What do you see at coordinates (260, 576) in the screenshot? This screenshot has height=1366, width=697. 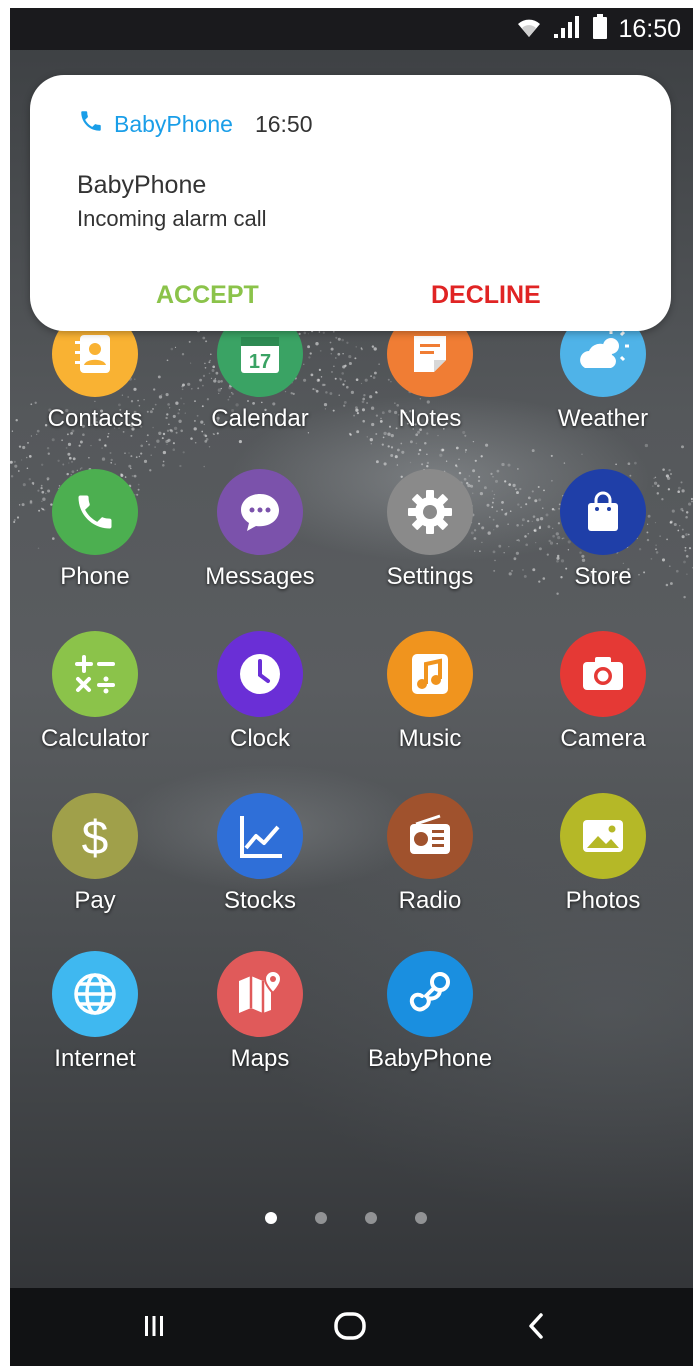 I see `app-label: Messages` at bounding box center [260, 576].